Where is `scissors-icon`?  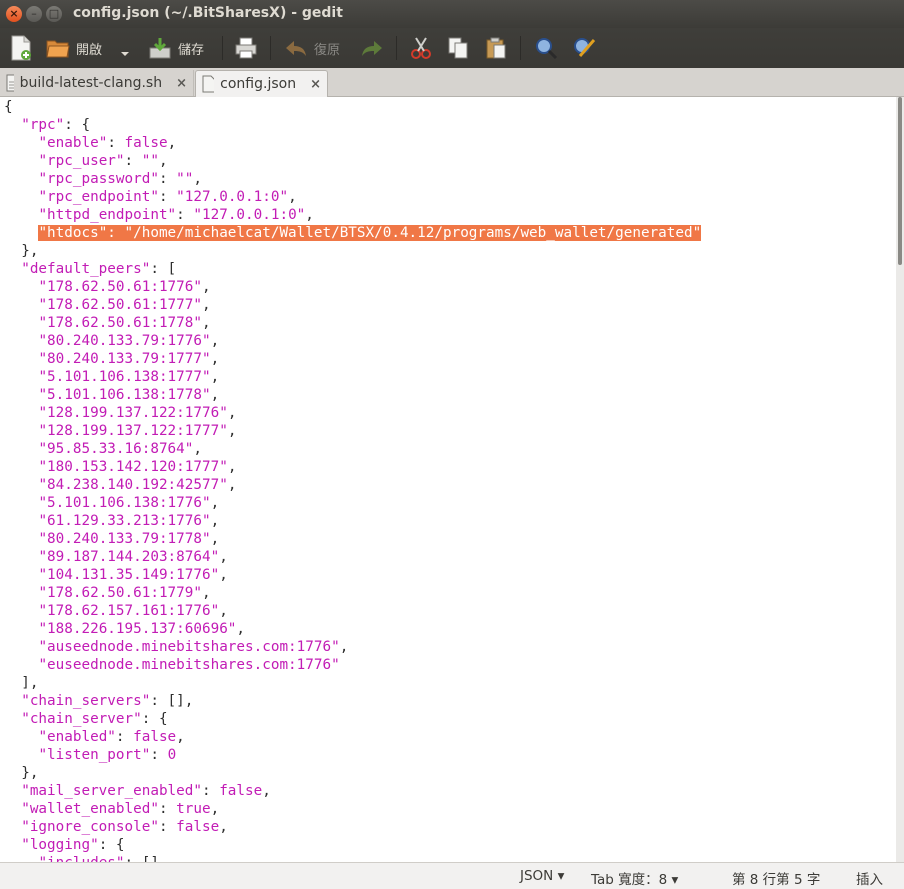
scissors-icon is located at coordinates (421, 48).